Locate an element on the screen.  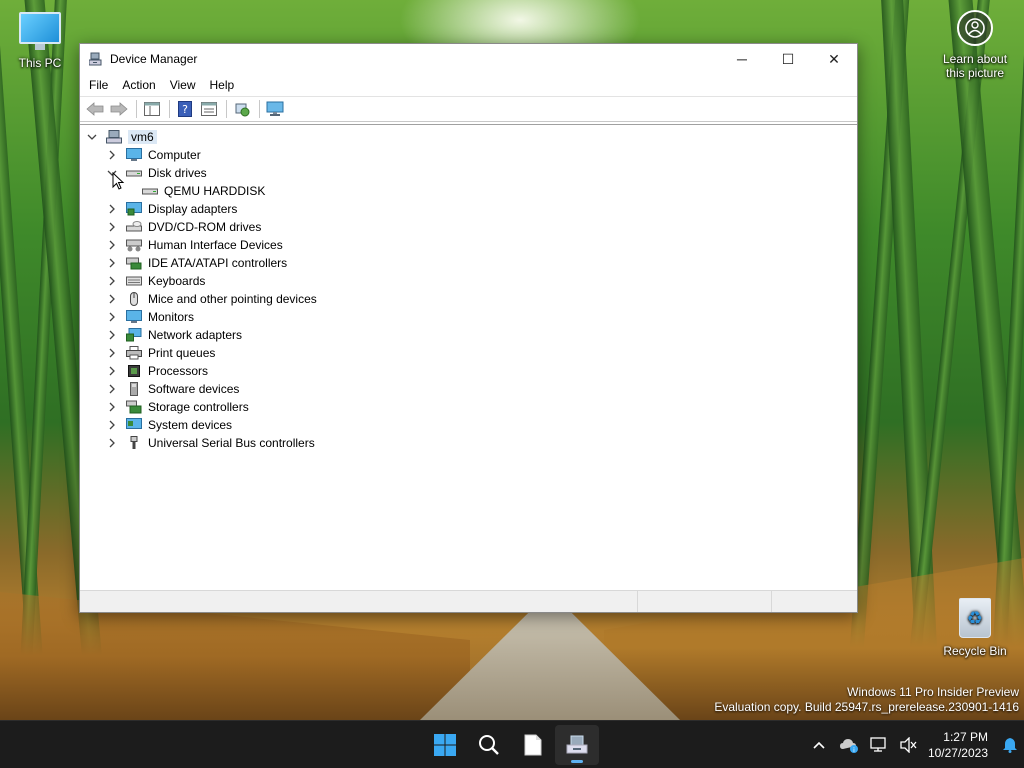
camera-info-icon is located at coordinates (975, 28).